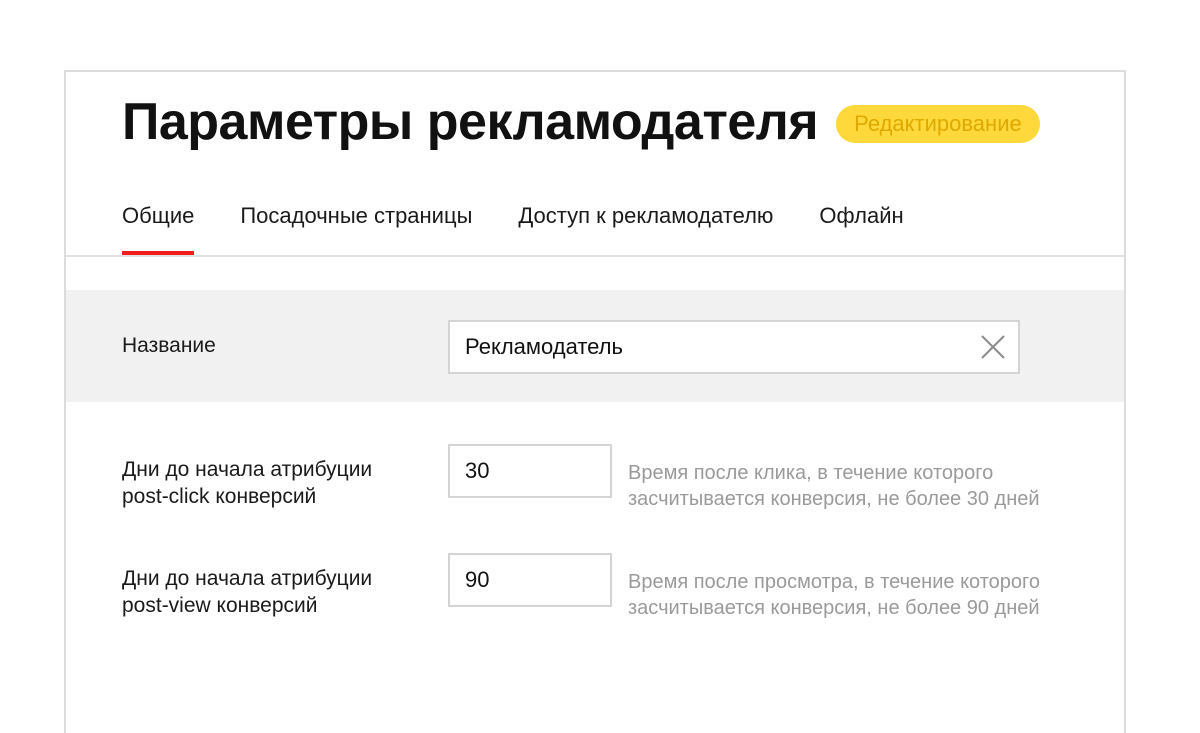 The width and height of the screenshot is (1200, 733). Describe the element at coordinates (220, 605) in the screenshot. I see `post-view-label-line2: post-view конверсий` at that location.